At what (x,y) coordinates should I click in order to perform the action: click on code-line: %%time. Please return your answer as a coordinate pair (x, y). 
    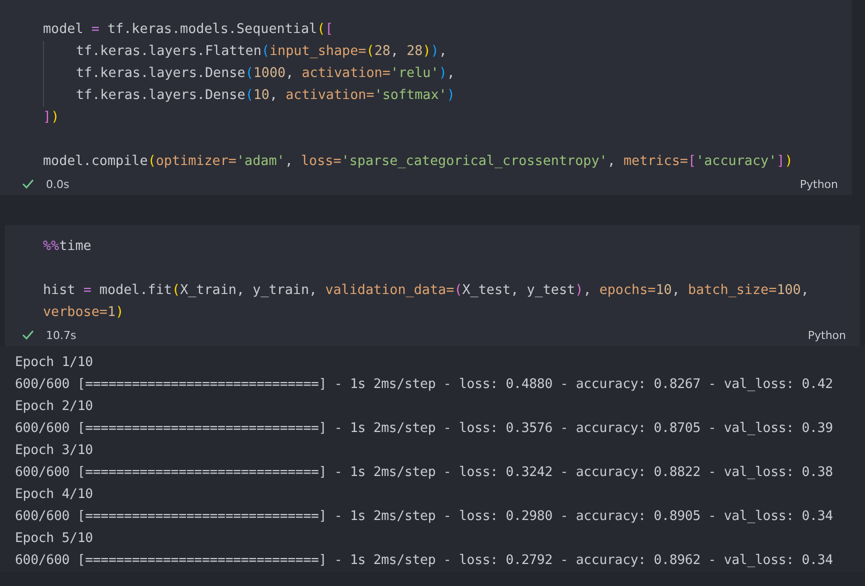
    Looking at the image, I should click on (67, 247).